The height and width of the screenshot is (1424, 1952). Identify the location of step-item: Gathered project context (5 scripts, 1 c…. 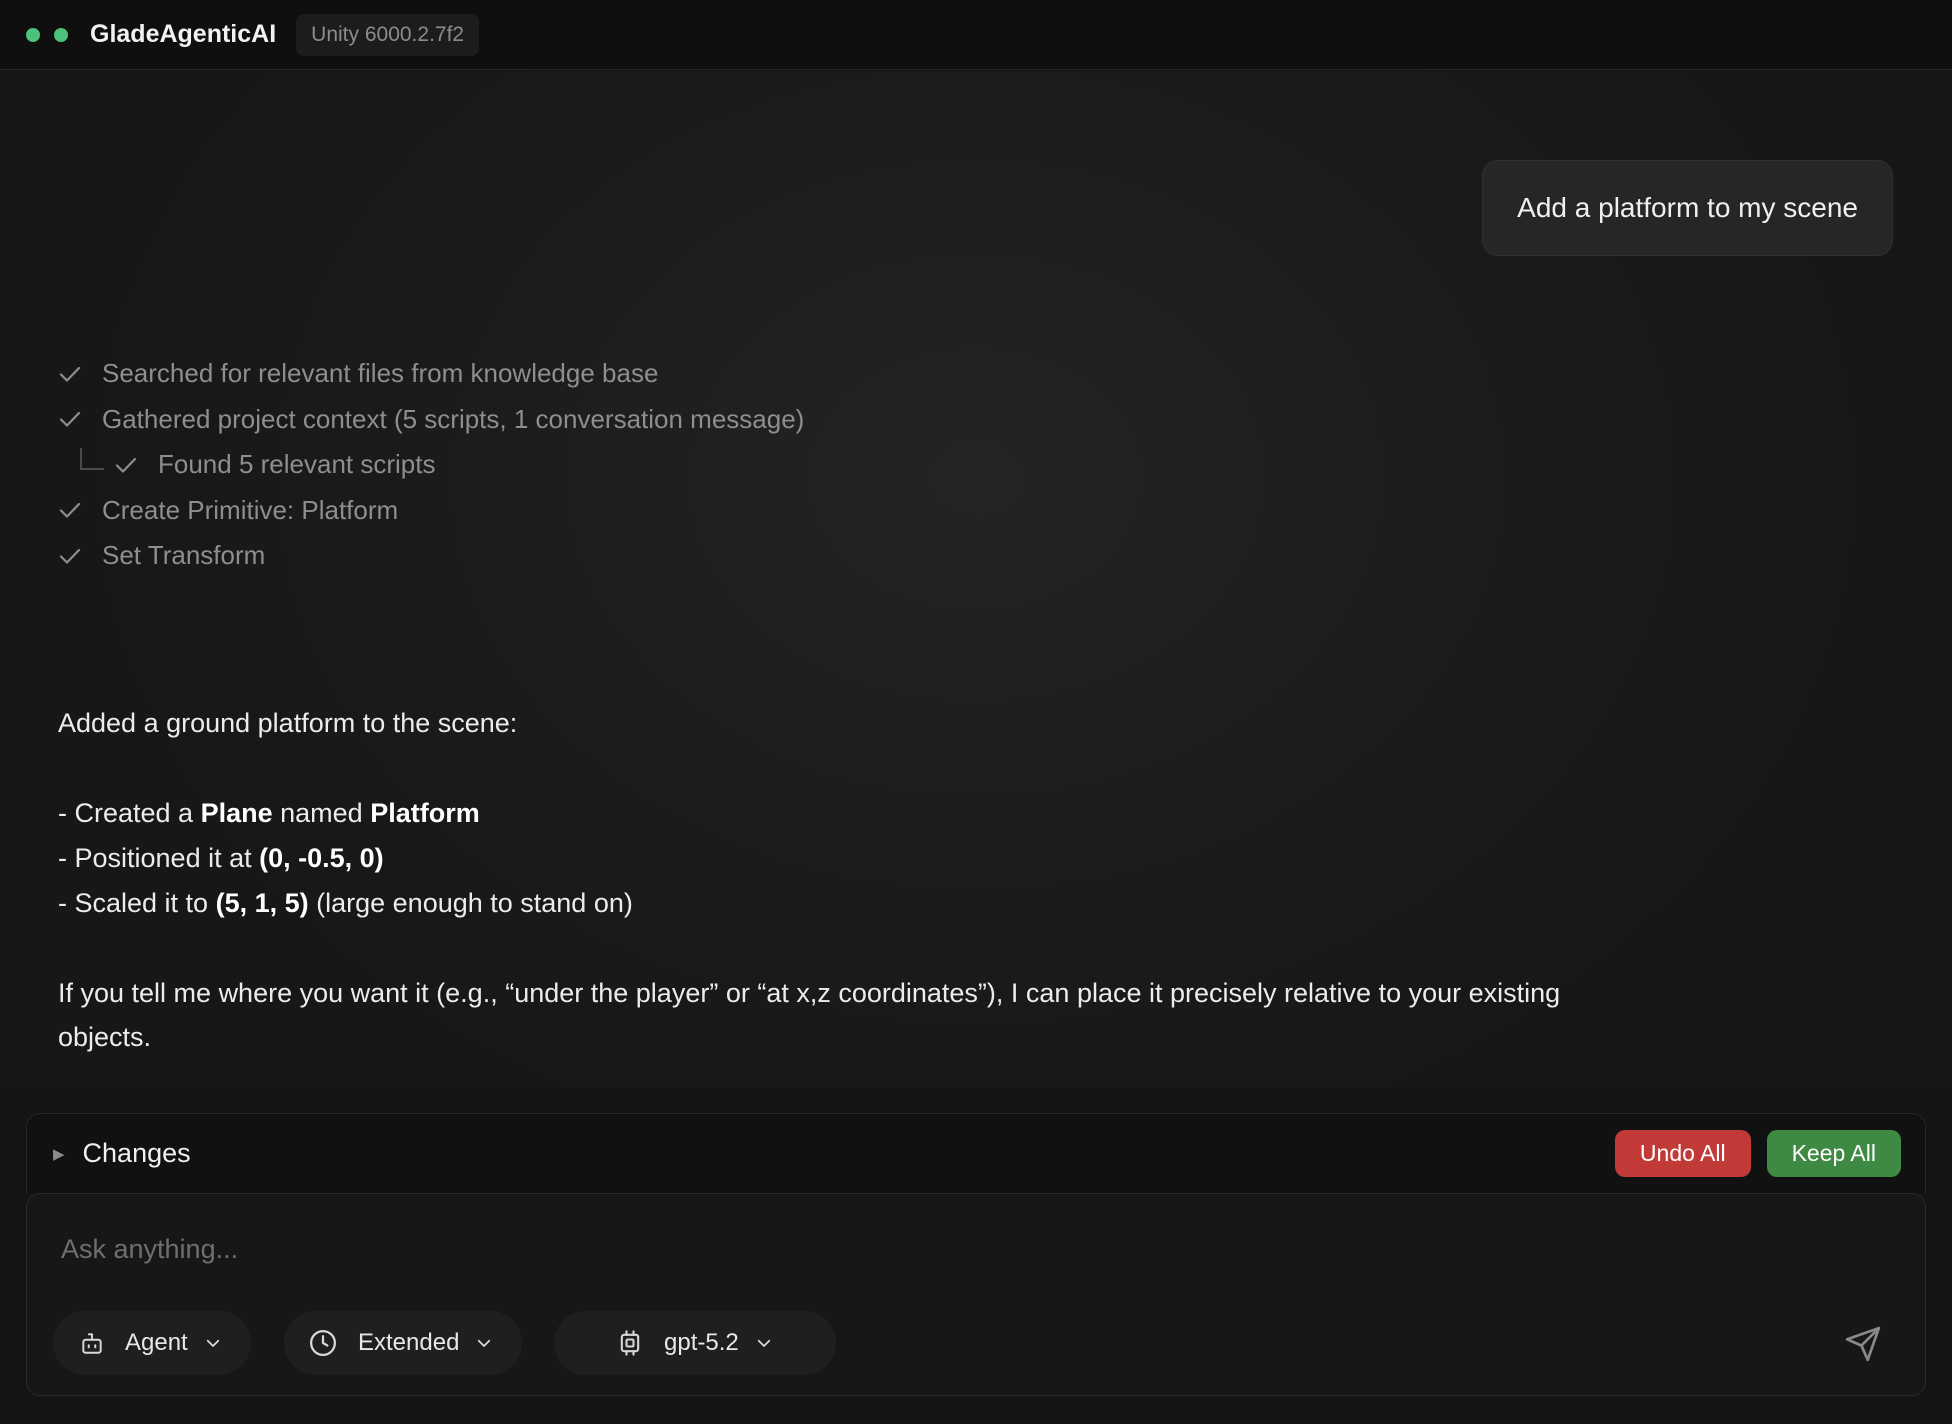
(431, 420).